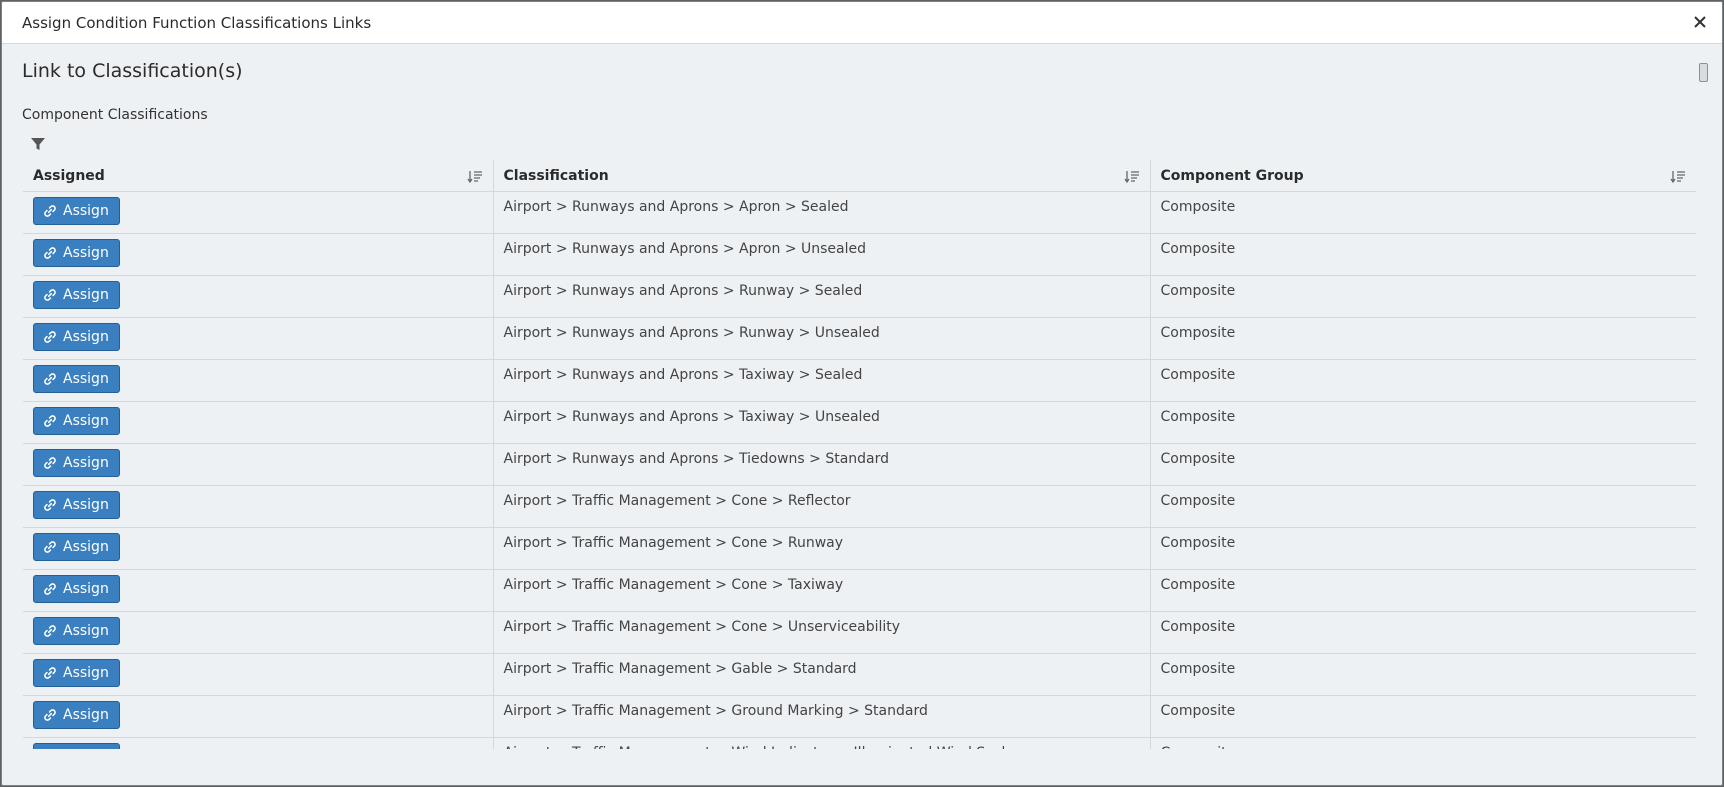 This screenshot has height=787, width=1724. What do you see at coordinates (556, 175) in the screenshot?
I see `column-header-label: Classification` at bounding box center [556, 175].